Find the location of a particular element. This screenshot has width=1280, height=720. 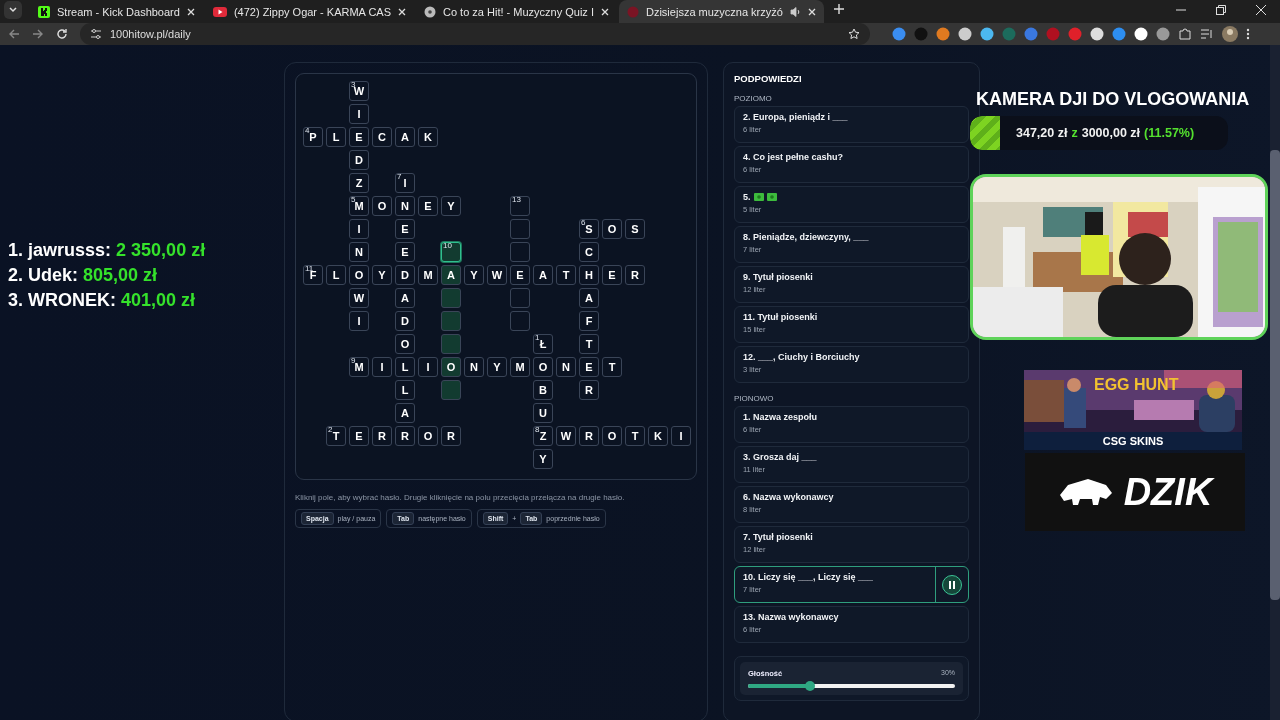

crossword-cell: S is located at coordinates (635, 229).